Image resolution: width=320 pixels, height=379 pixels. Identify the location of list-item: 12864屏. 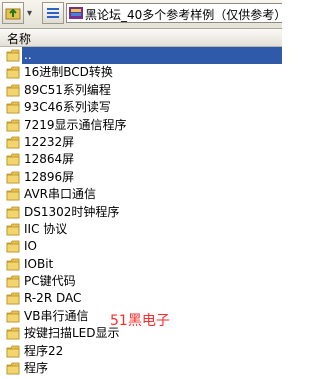
(141, 159).